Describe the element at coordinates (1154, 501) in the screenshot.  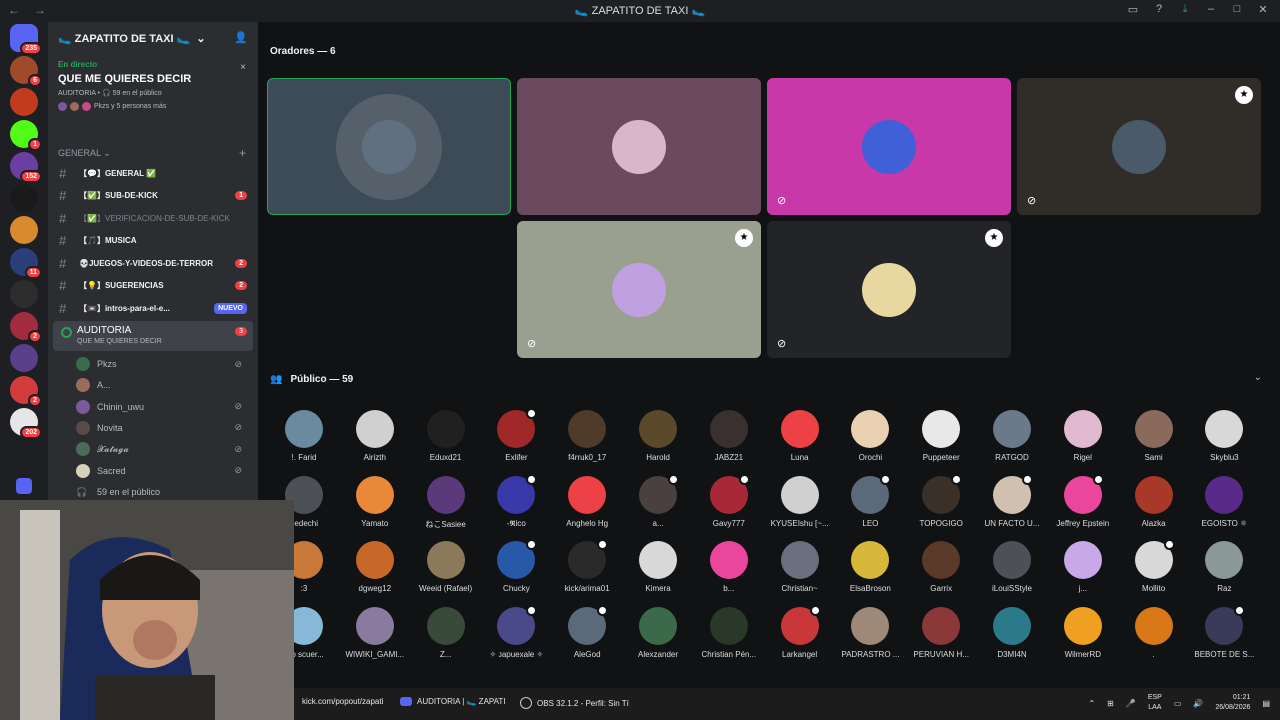
I see `audience-member: Alazka` at that location.